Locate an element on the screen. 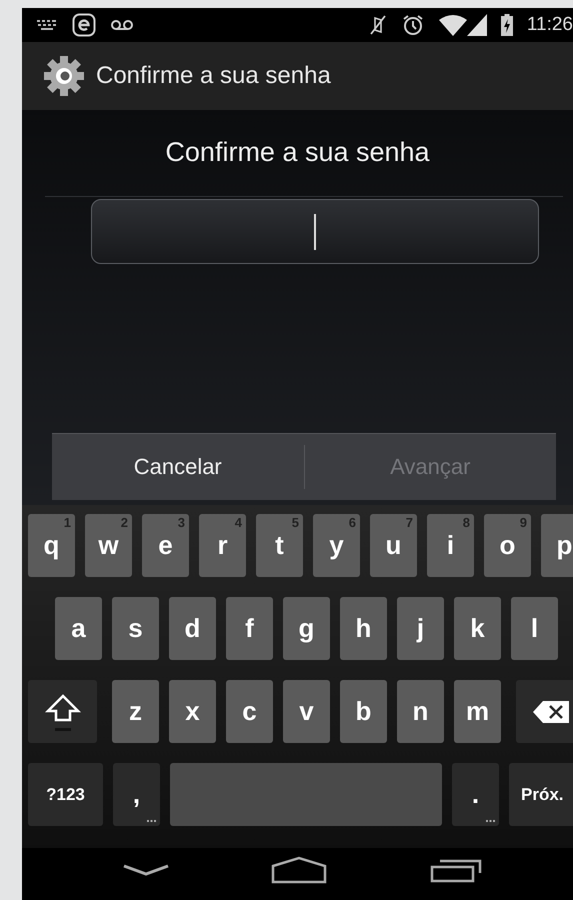 The width and height of the screenshot is (573, 900). letter-key: c is located at coordinates (249, 711).